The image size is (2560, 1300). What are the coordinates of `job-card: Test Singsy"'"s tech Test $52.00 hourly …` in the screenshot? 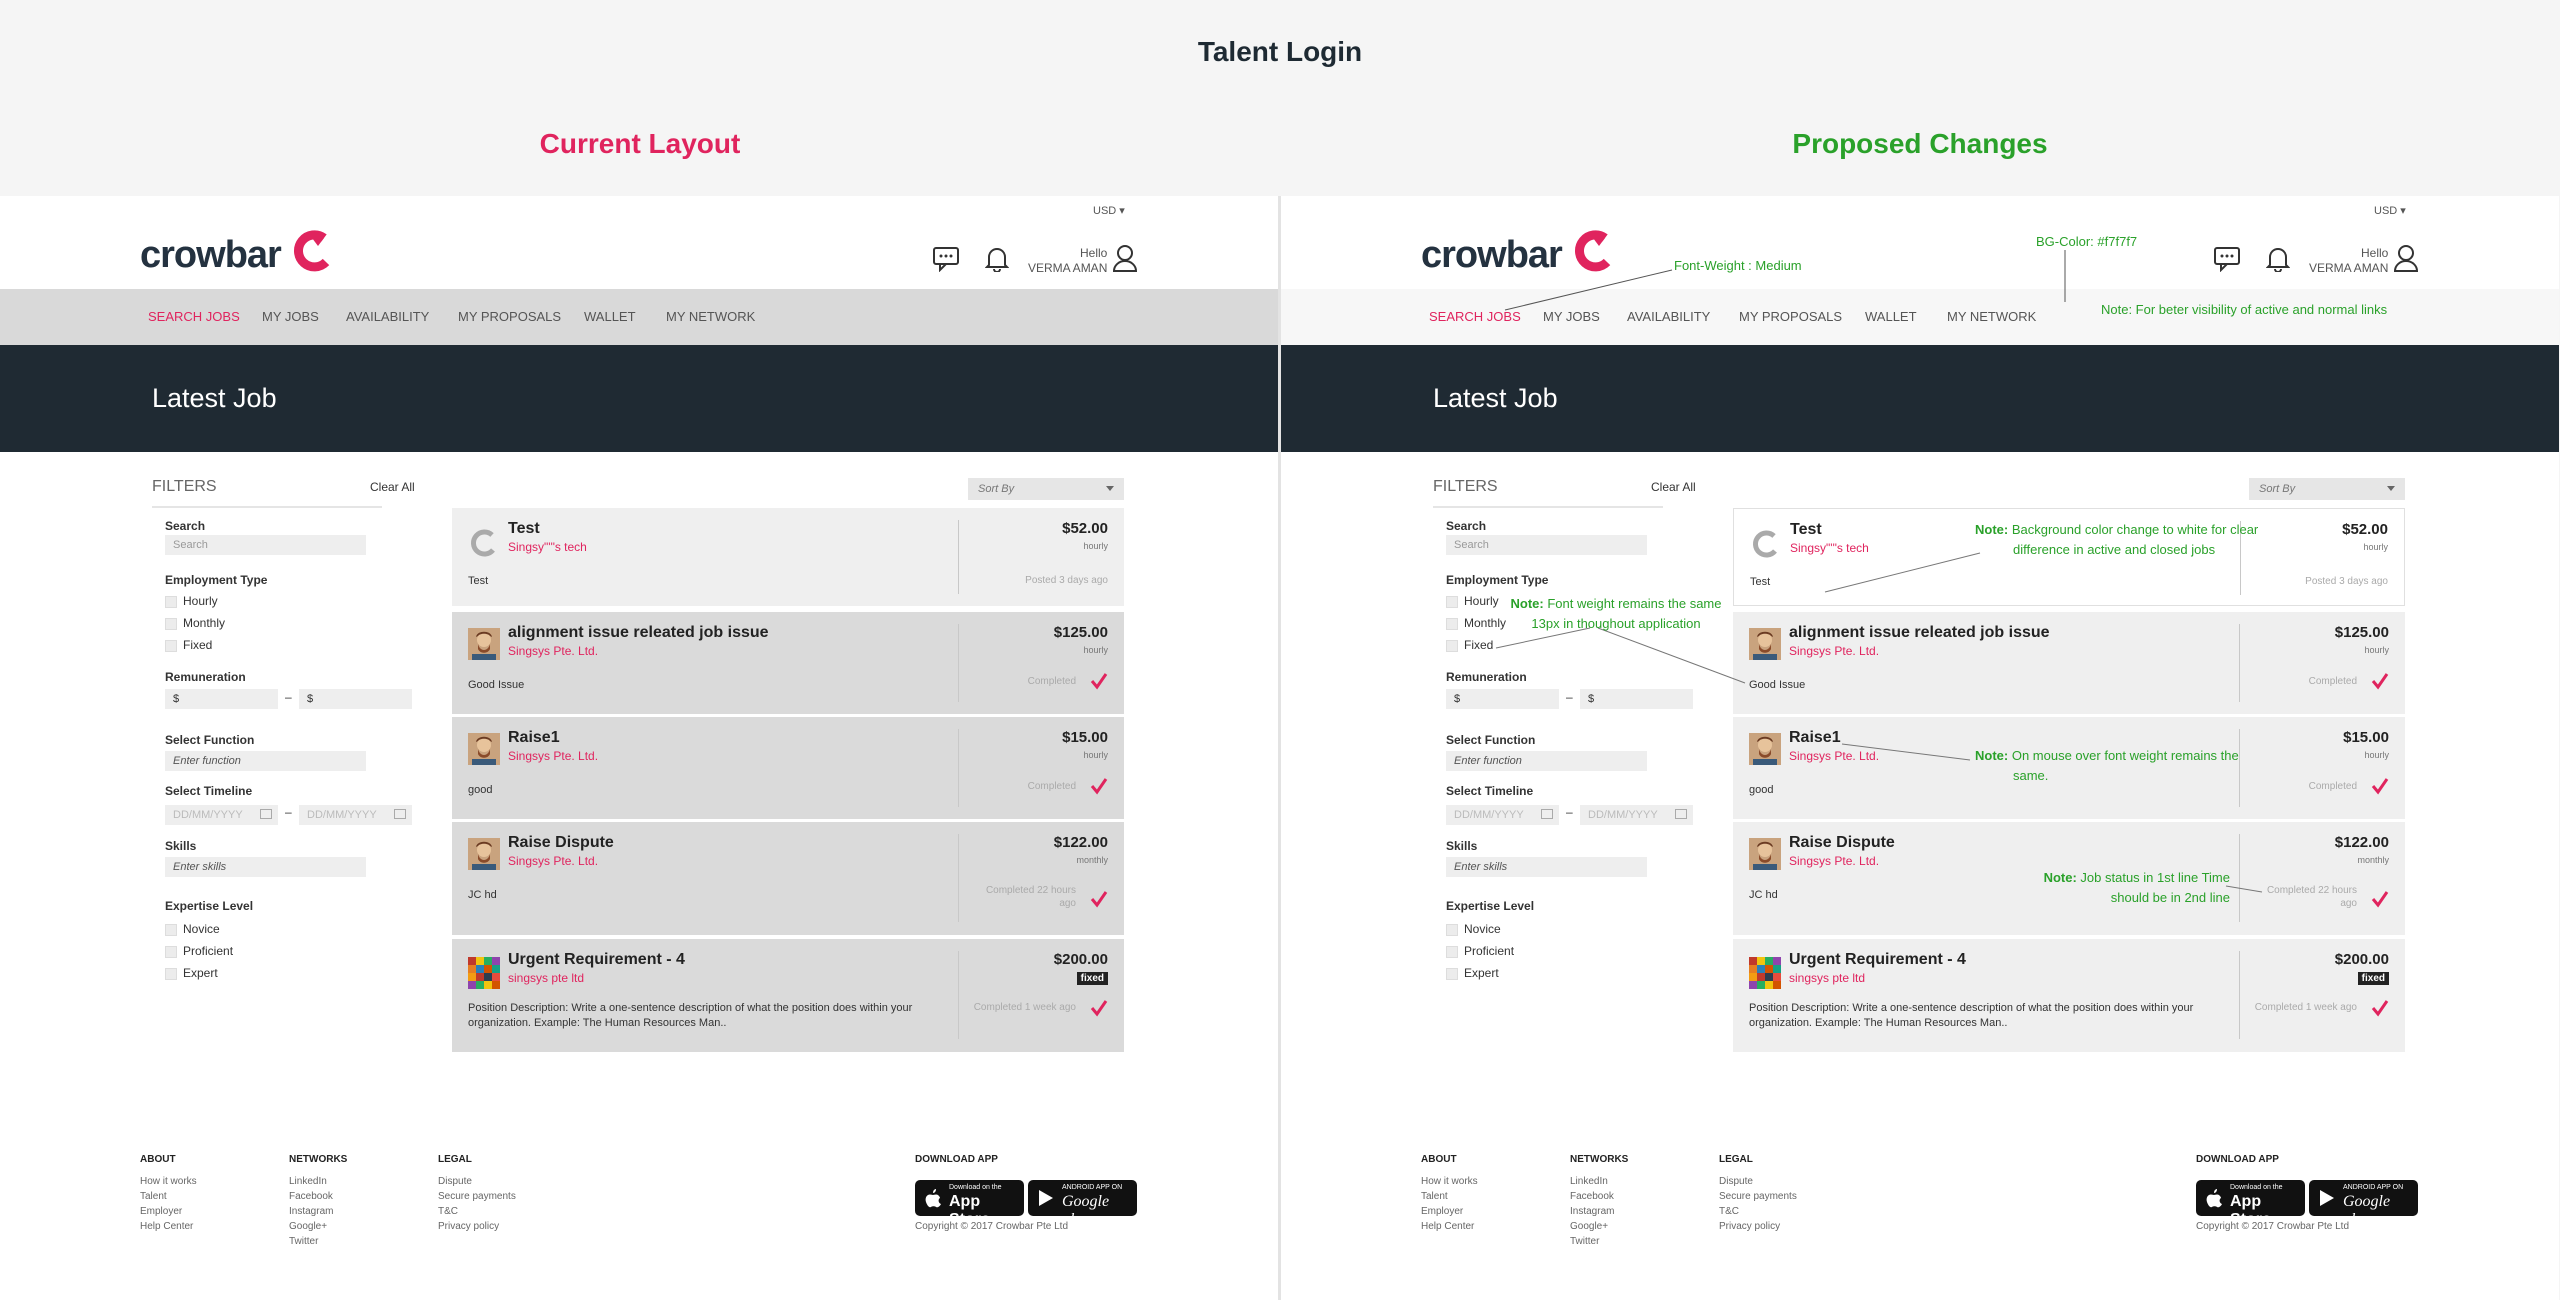 It's located at (788, 557).